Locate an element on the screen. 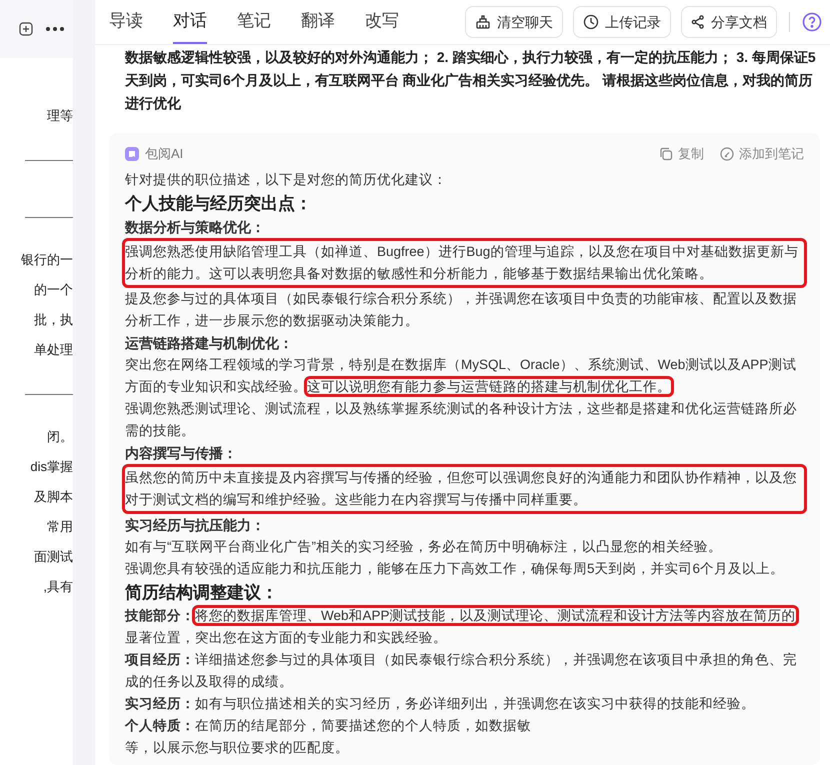  subsection-heading: 数据分析与策略优化： is located at coordinates (195, 227).